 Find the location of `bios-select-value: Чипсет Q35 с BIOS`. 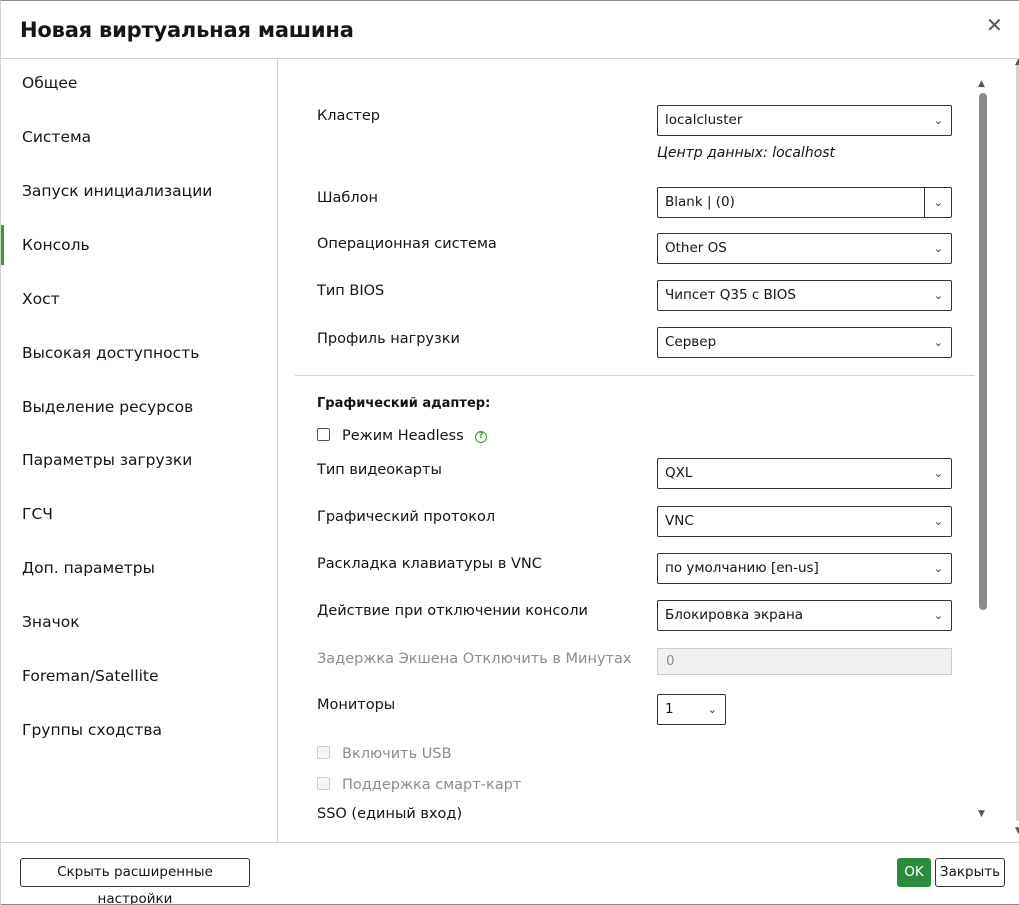

bios-select-value: Чипсет Q35 с BIOS is located at coordinates (730, 295).